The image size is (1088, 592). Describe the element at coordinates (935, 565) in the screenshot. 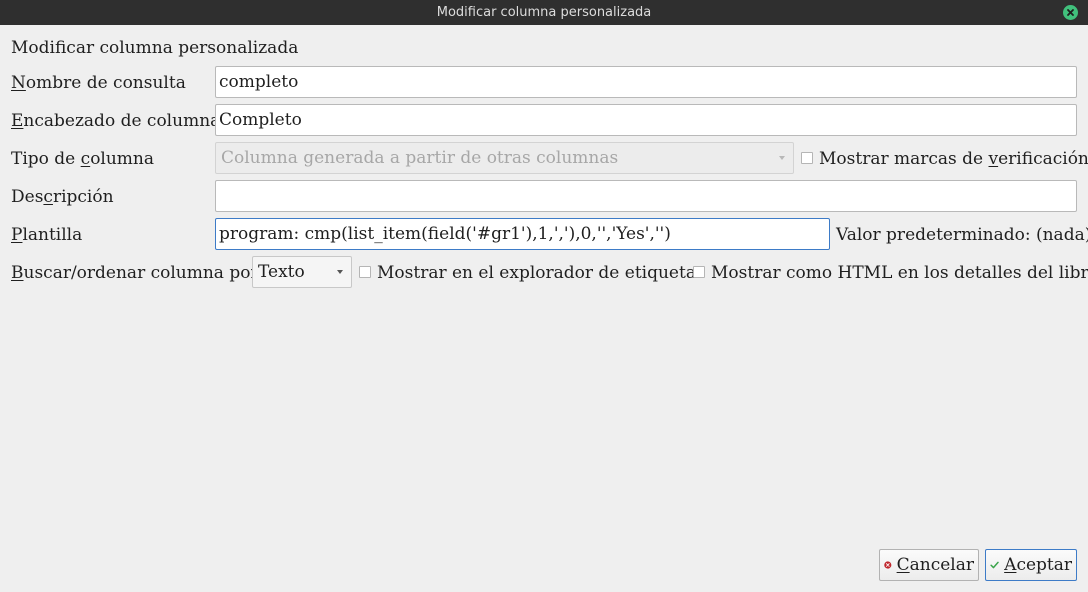

I see `cancel-button-label: Cancelar` at that location.